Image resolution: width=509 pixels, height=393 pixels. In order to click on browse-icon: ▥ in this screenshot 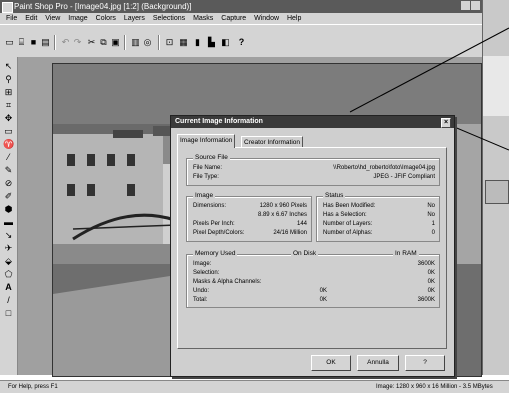, I will do `click(135, 42)`.